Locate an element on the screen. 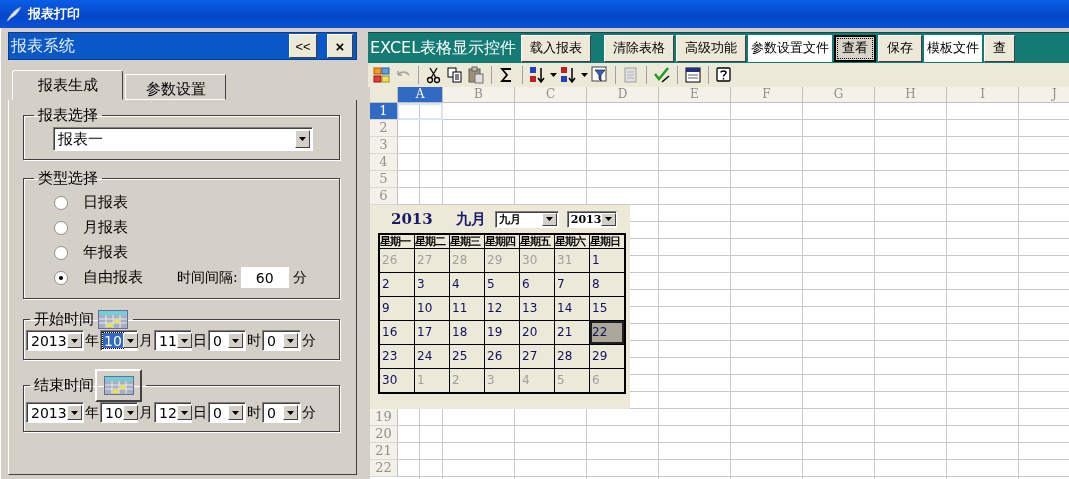 This screenshot has height=479, width=1069. calendar-day: 8 is located at coordinates (607, 284).